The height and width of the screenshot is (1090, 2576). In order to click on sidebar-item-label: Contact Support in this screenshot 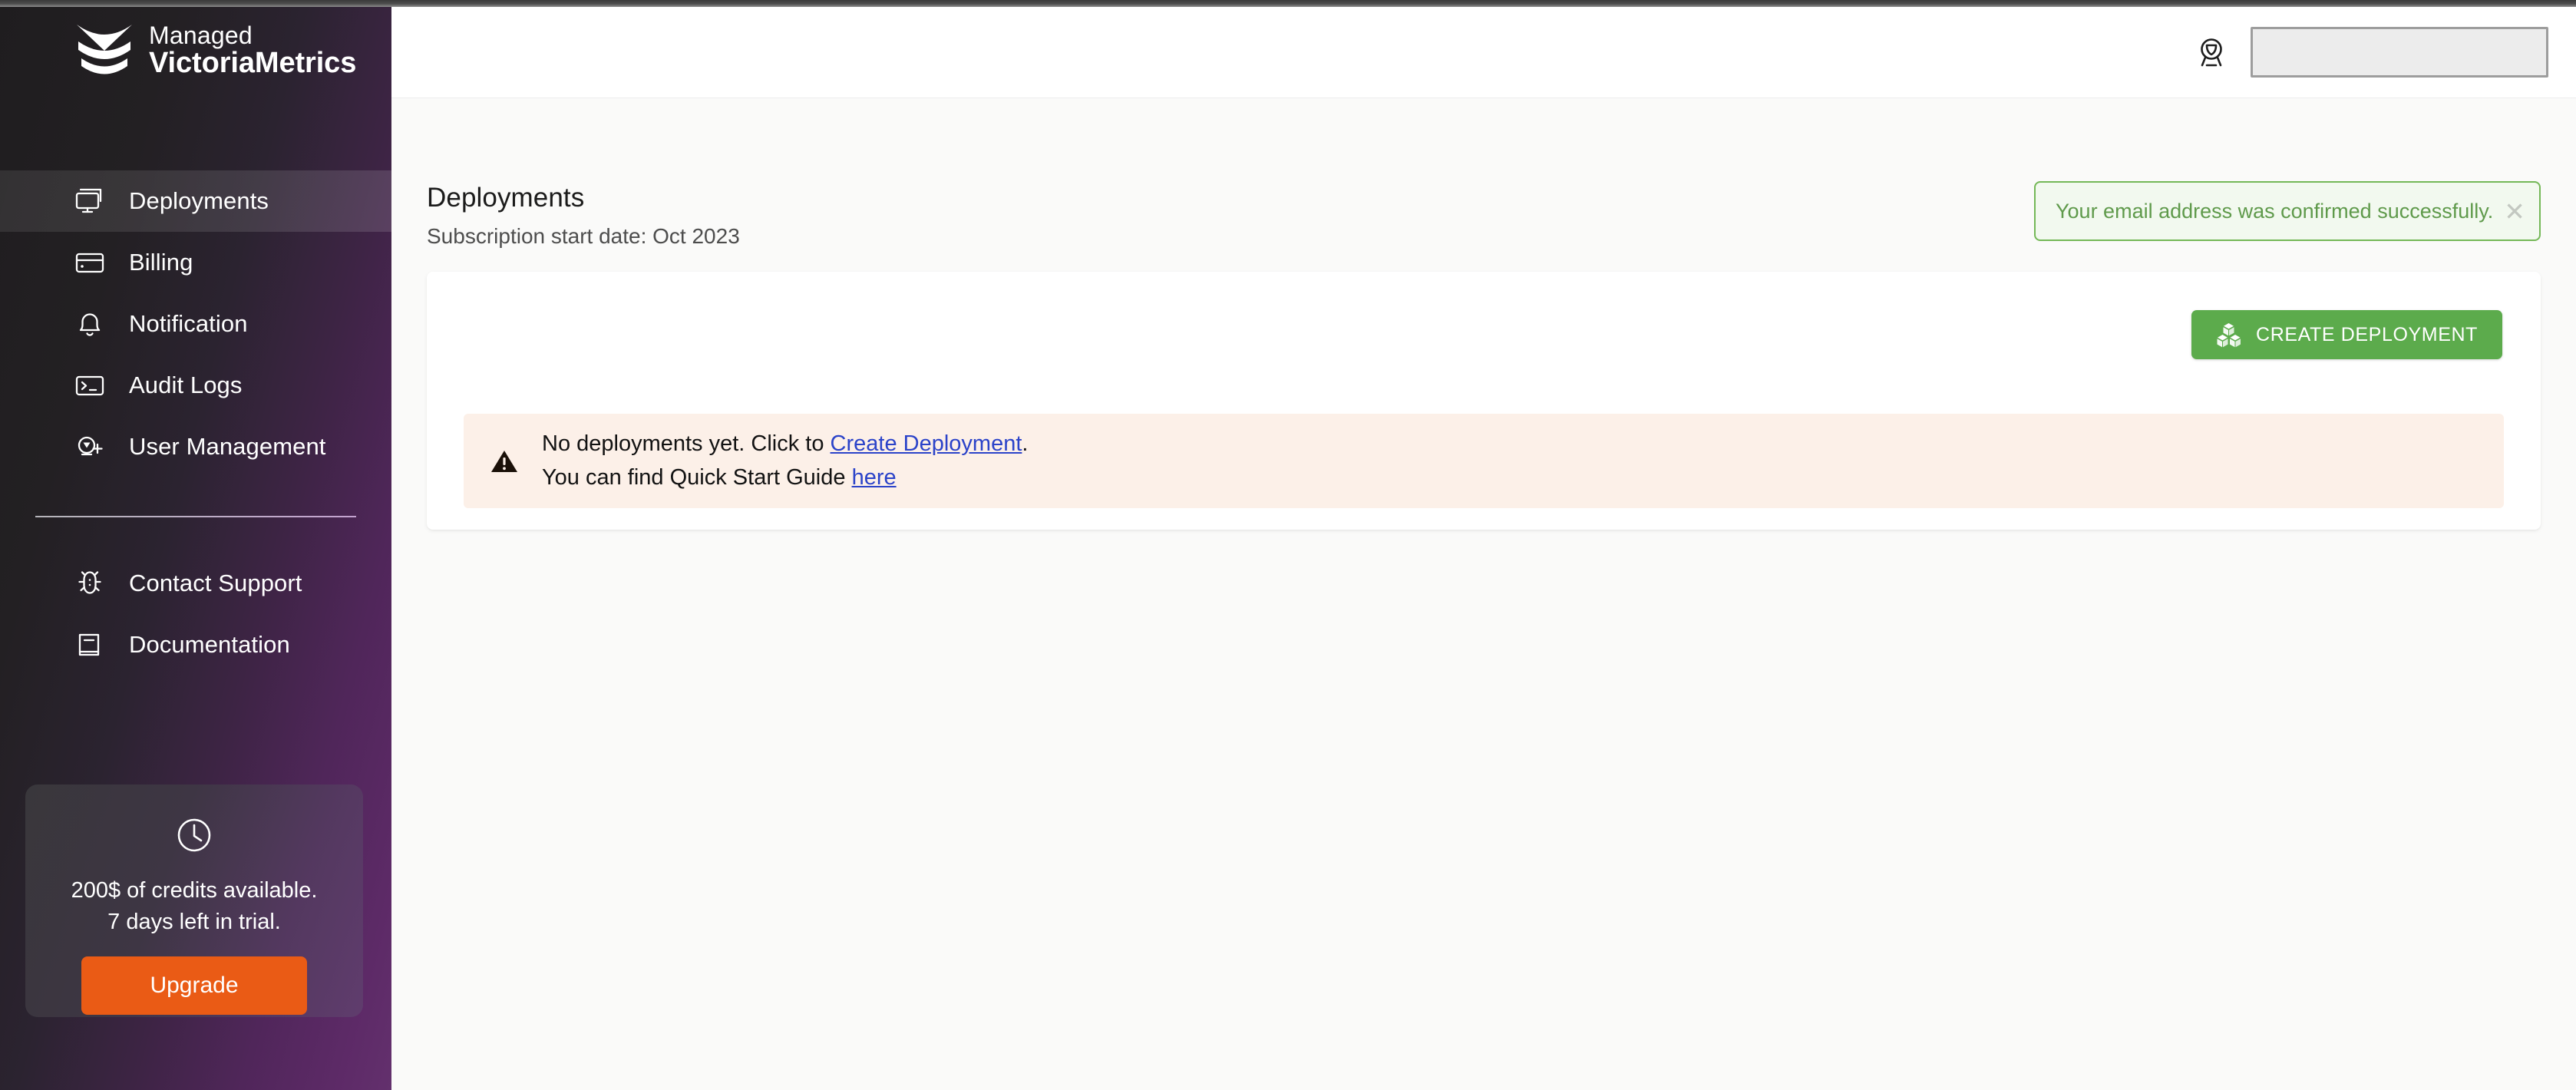, I will do `click(215, 583)`.